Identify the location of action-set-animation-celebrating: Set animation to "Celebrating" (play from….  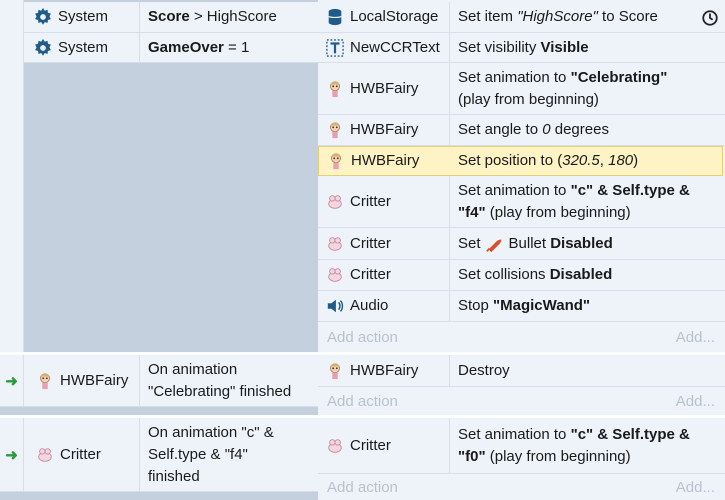
(587, 89).